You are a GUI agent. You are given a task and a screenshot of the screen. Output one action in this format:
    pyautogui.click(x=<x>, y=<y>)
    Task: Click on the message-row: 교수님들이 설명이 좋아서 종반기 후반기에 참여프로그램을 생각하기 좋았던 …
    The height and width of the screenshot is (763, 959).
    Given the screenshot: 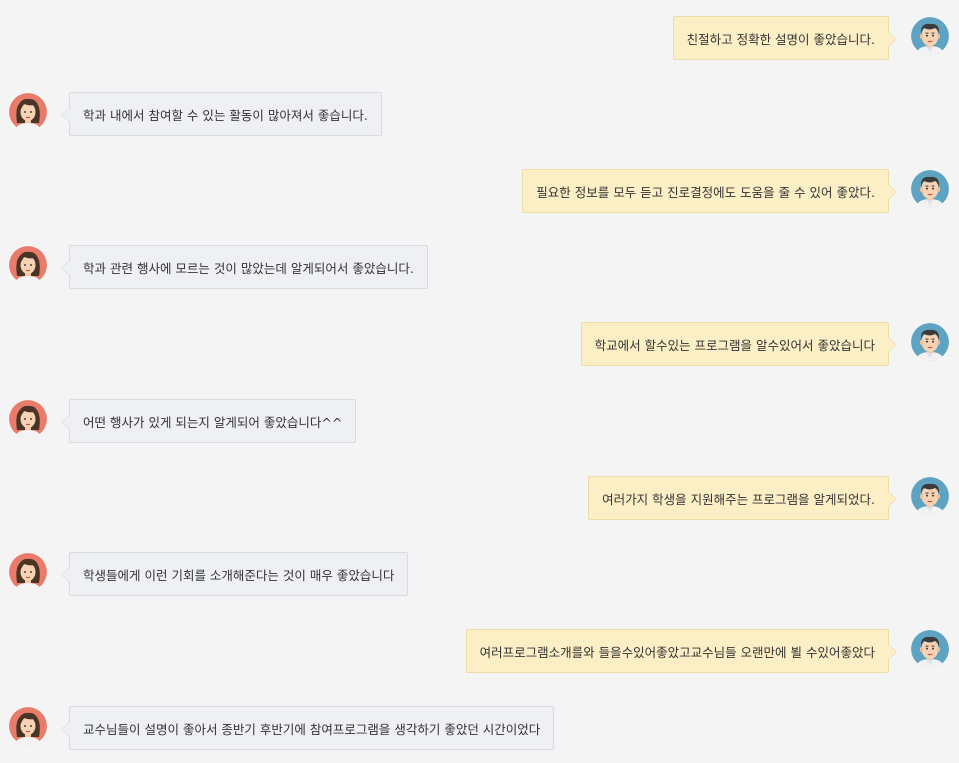 What is the action you would take?
    pyautogui.click(x=479, y=730)
    